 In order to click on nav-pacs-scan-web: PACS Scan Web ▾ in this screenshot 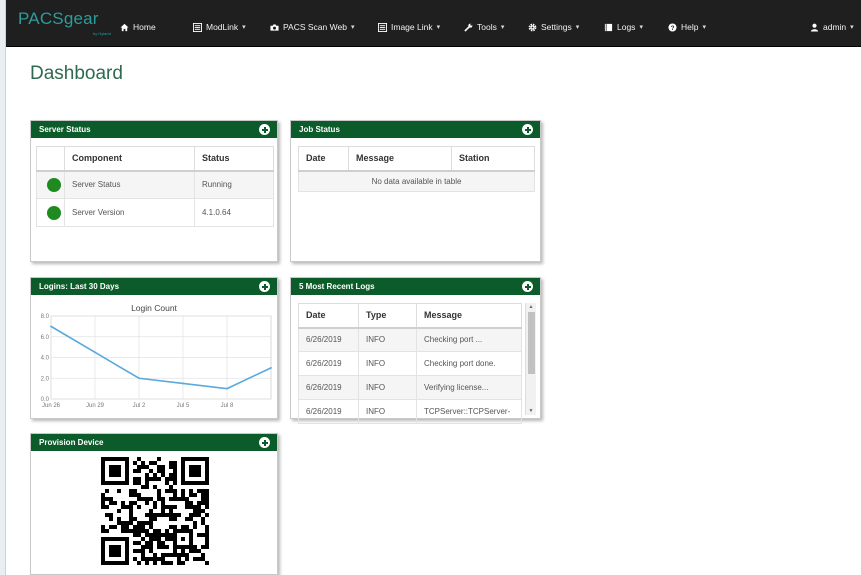, I will do `click(312, 27)`.